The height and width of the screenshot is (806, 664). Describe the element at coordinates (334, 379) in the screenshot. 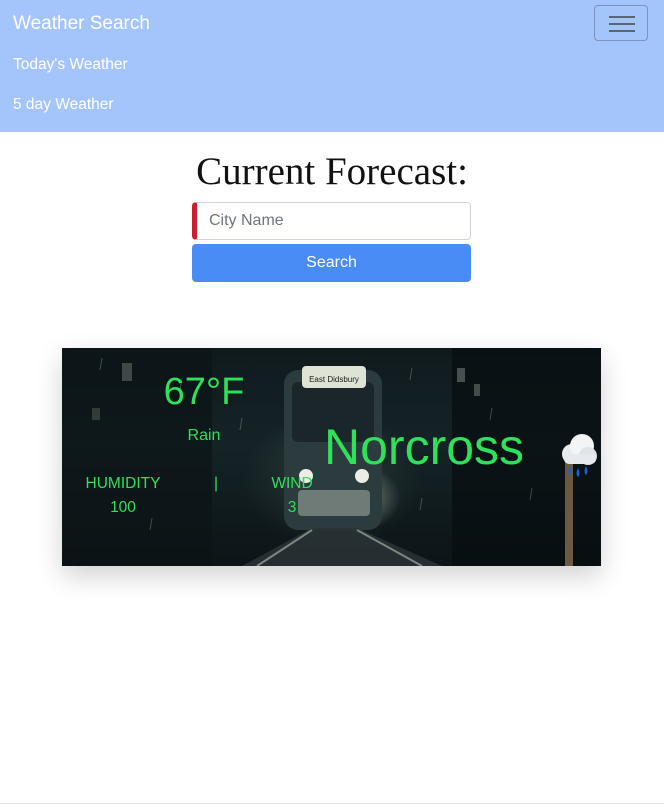

I see `tram-destination-sign: East Didsbury` at that location.